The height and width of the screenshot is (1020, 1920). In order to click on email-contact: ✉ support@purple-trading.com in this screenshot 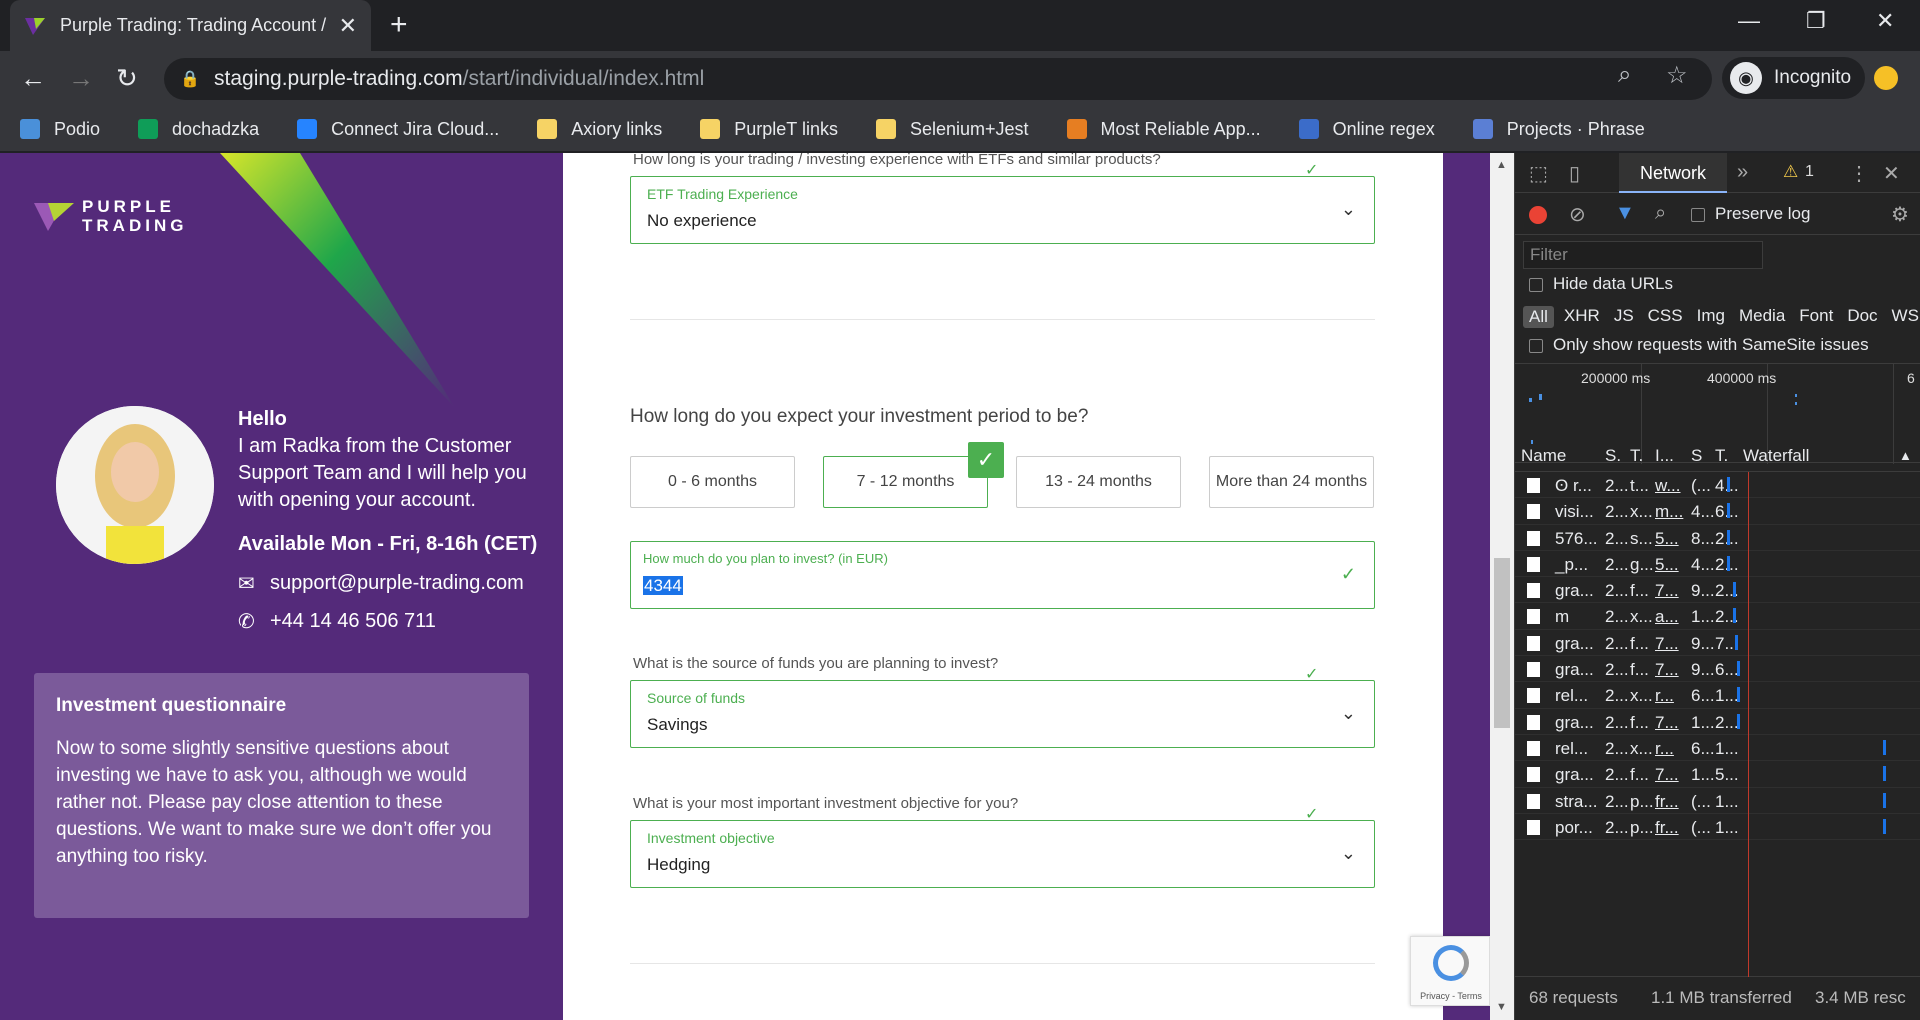, I will do `click(381, 583)`.